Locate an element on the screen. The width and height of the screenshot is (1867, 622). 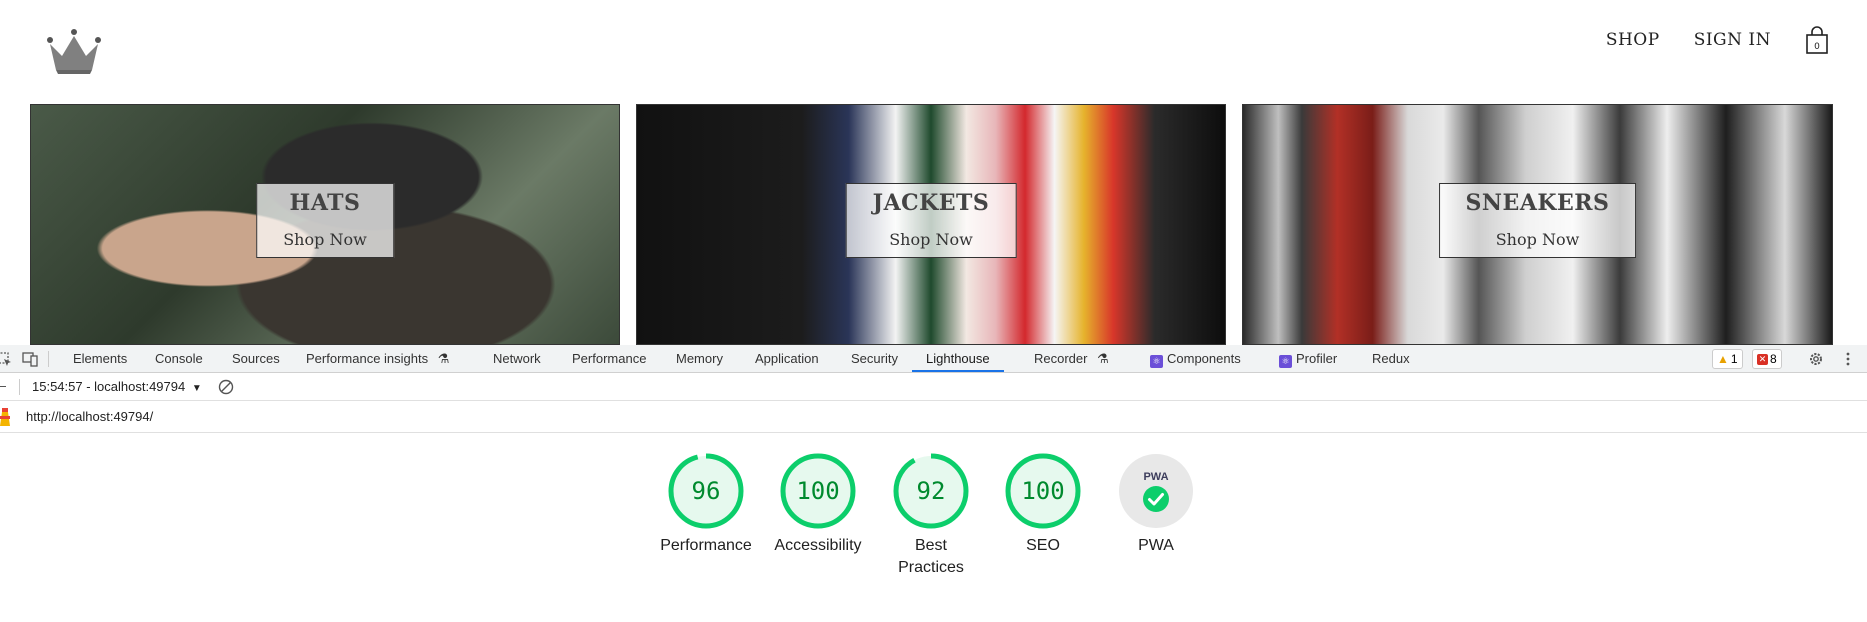
gauge-best-practices: 92 Best Practices is located at coordinates (931, 516).